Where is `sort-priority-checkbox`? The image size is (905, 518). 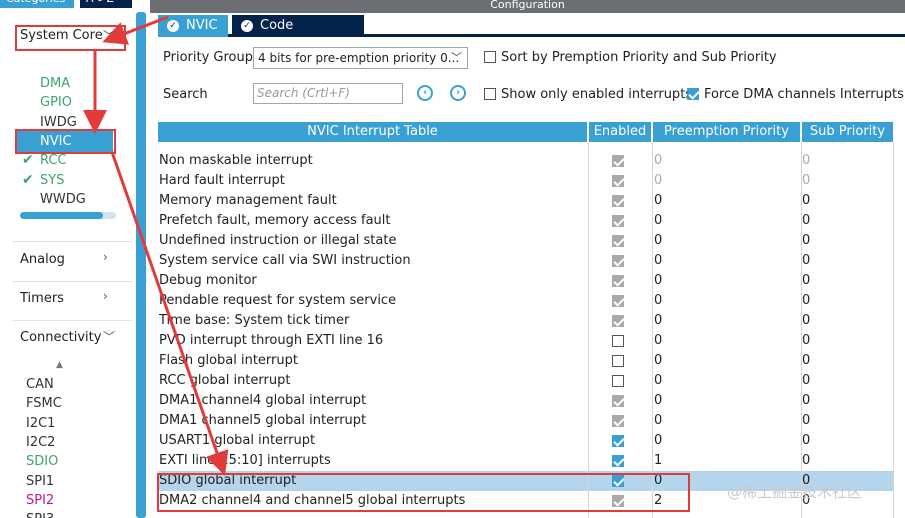 sort-priority-checkbox is located at coordinates (490, 57).